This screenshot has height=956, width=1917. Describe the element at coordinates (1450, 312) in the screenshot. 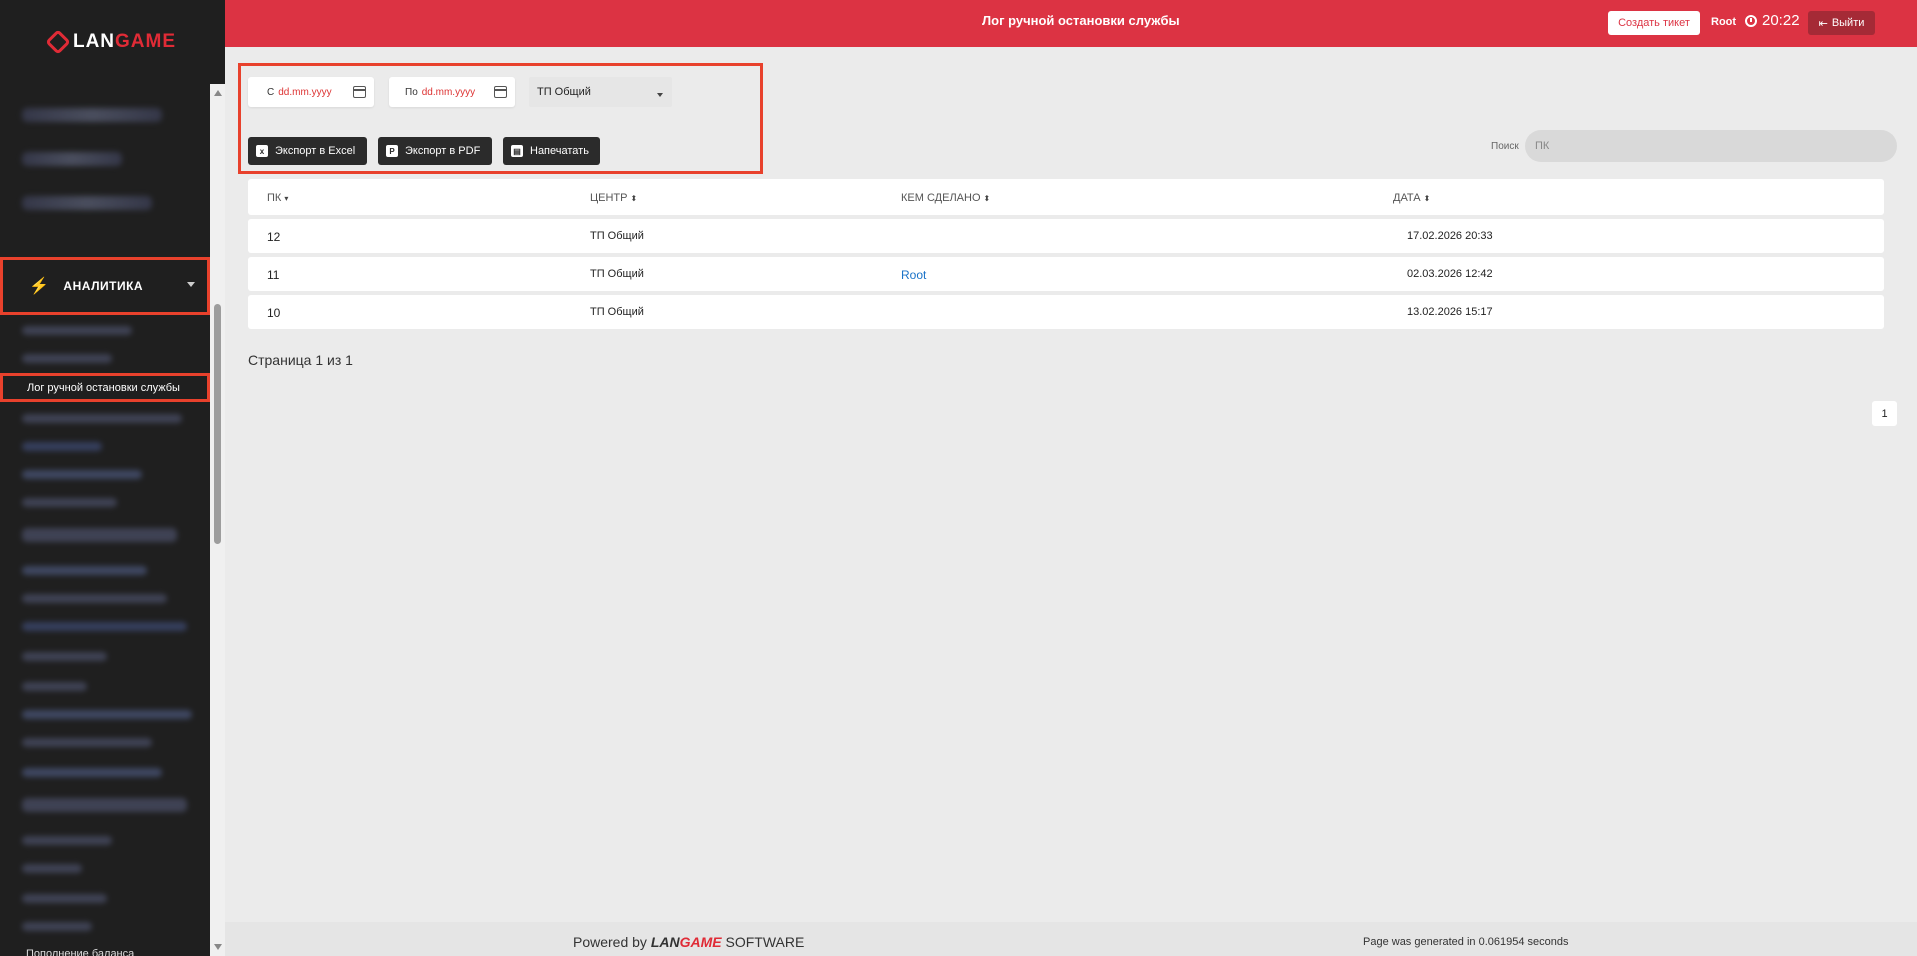

I see `cell-date: 13.02.2026 15:17` at that location.